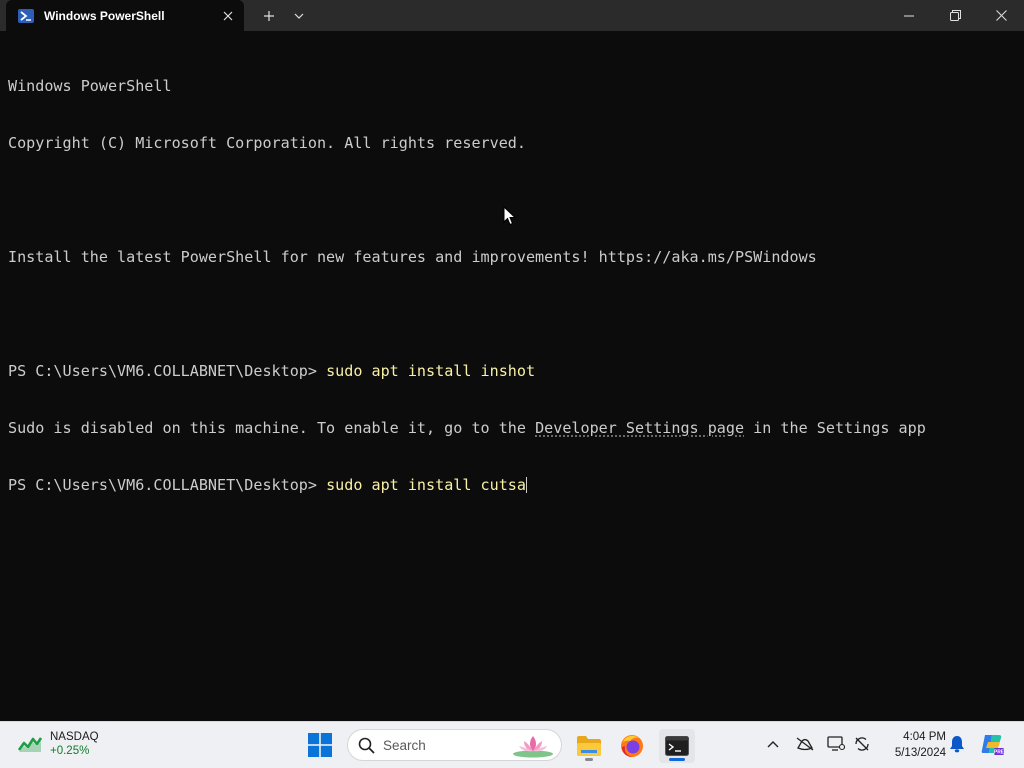 The image size is (1024, 768). I want to click on show-hidden-icons-button, so click(773, 744).